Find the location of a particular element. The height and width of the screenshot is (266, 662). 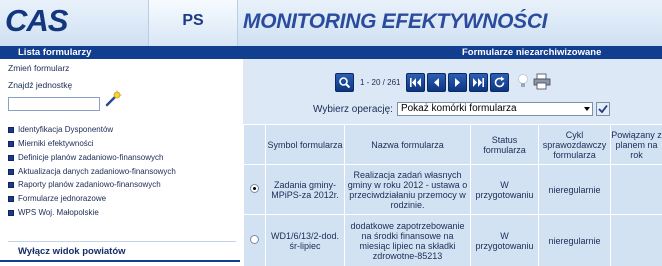

archive-status-title: Formularze niezarchiwizowane is located at coordinates (532, 52).